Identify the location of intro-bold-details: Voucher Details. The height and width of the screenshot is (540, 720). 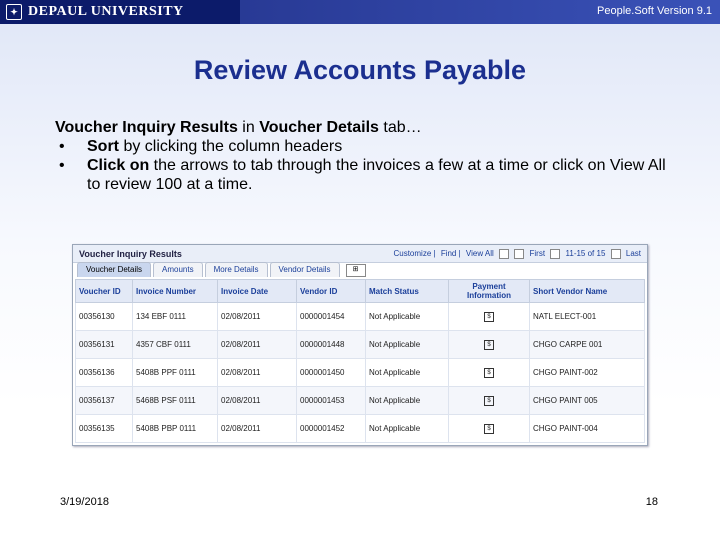
(319, 127).